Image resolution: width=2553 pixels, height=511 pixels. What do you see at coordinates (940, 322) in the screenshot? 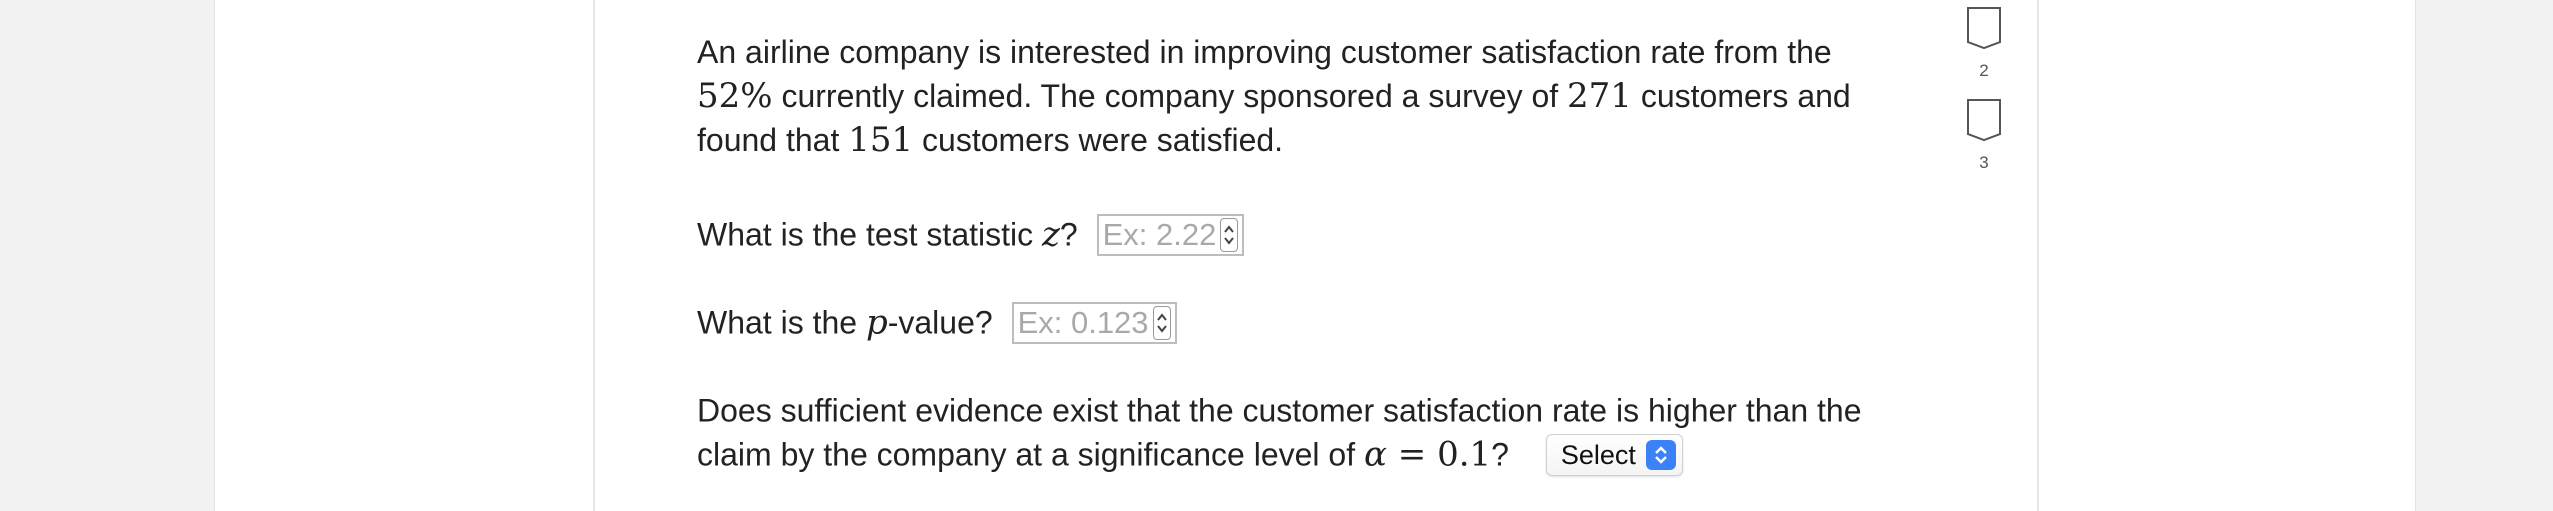
I see `q2-text-end: -value?` at bounding box center [940, 322].